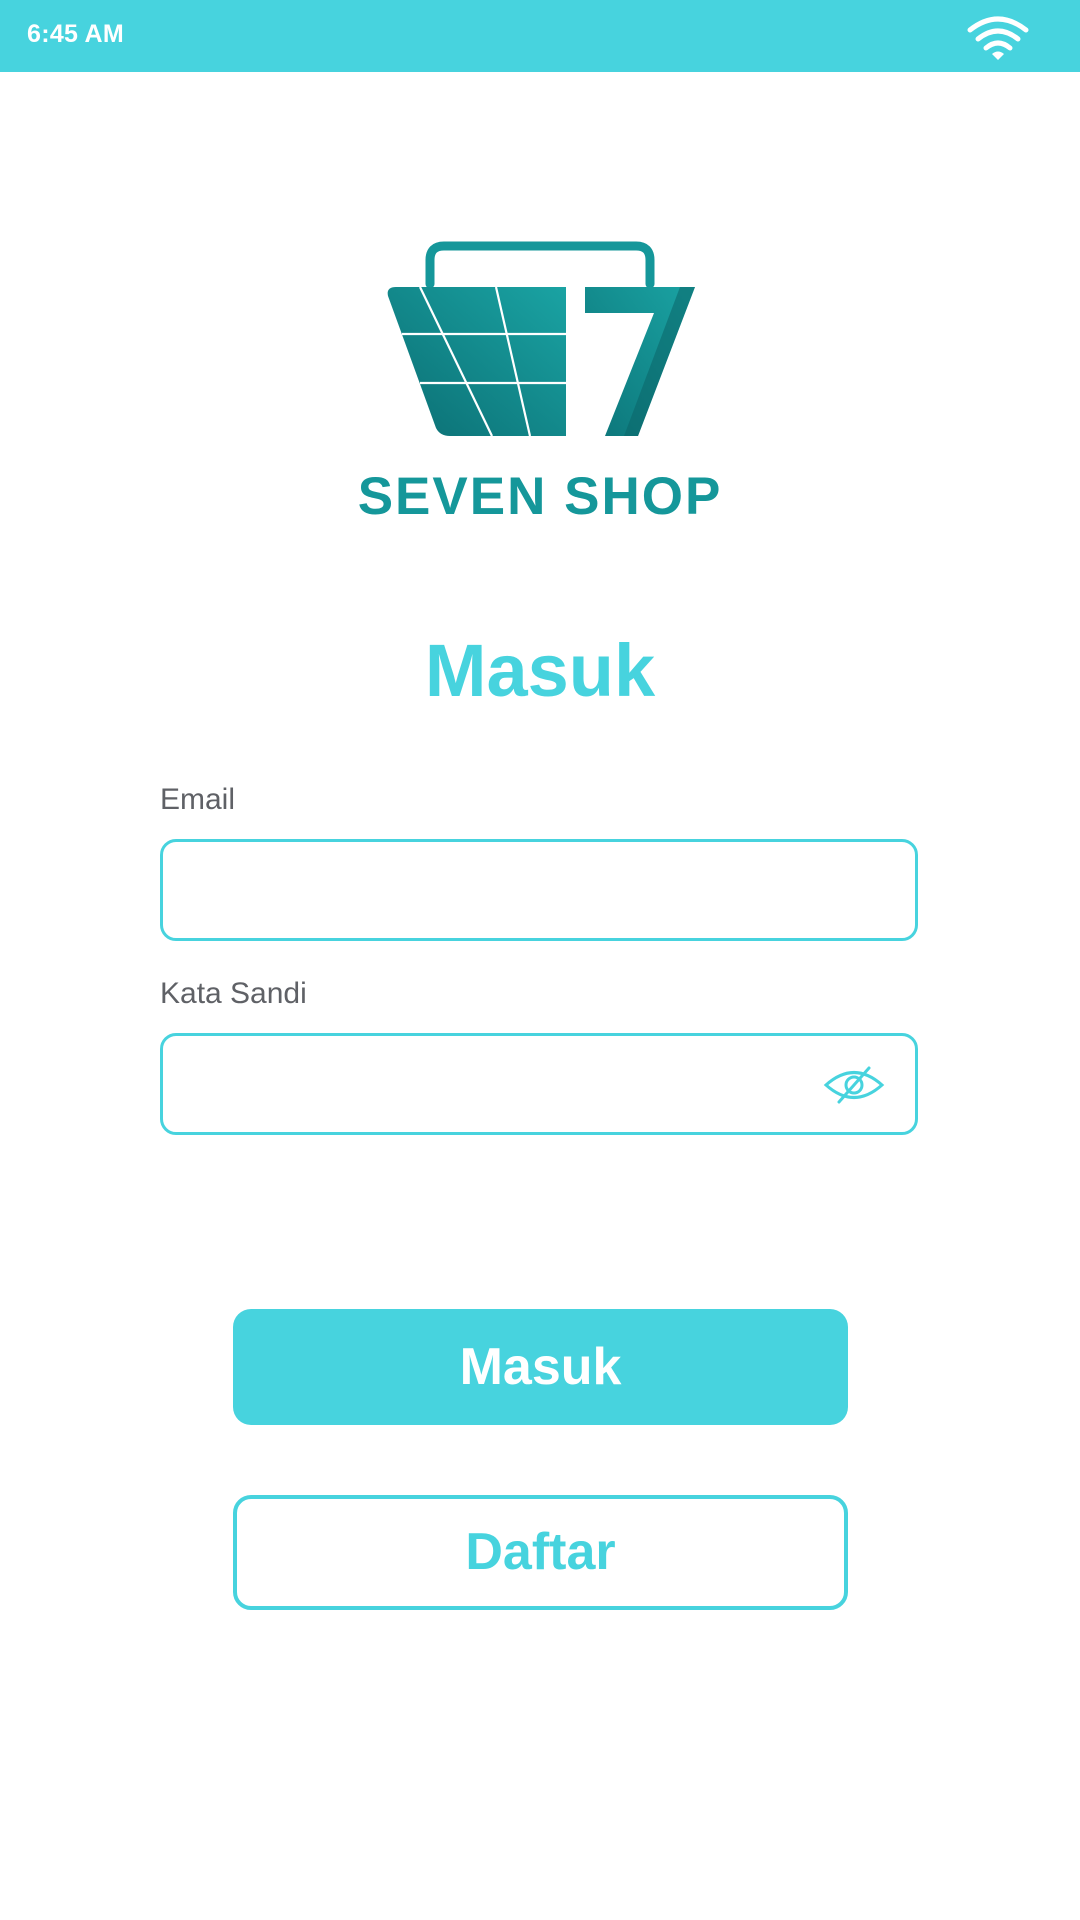 The height and width of the screenshot is (1920, 1080). What do you see at coordinates (485, 1085) in the screenshot?
I see `password-field` at bounding box center [485, 1085].